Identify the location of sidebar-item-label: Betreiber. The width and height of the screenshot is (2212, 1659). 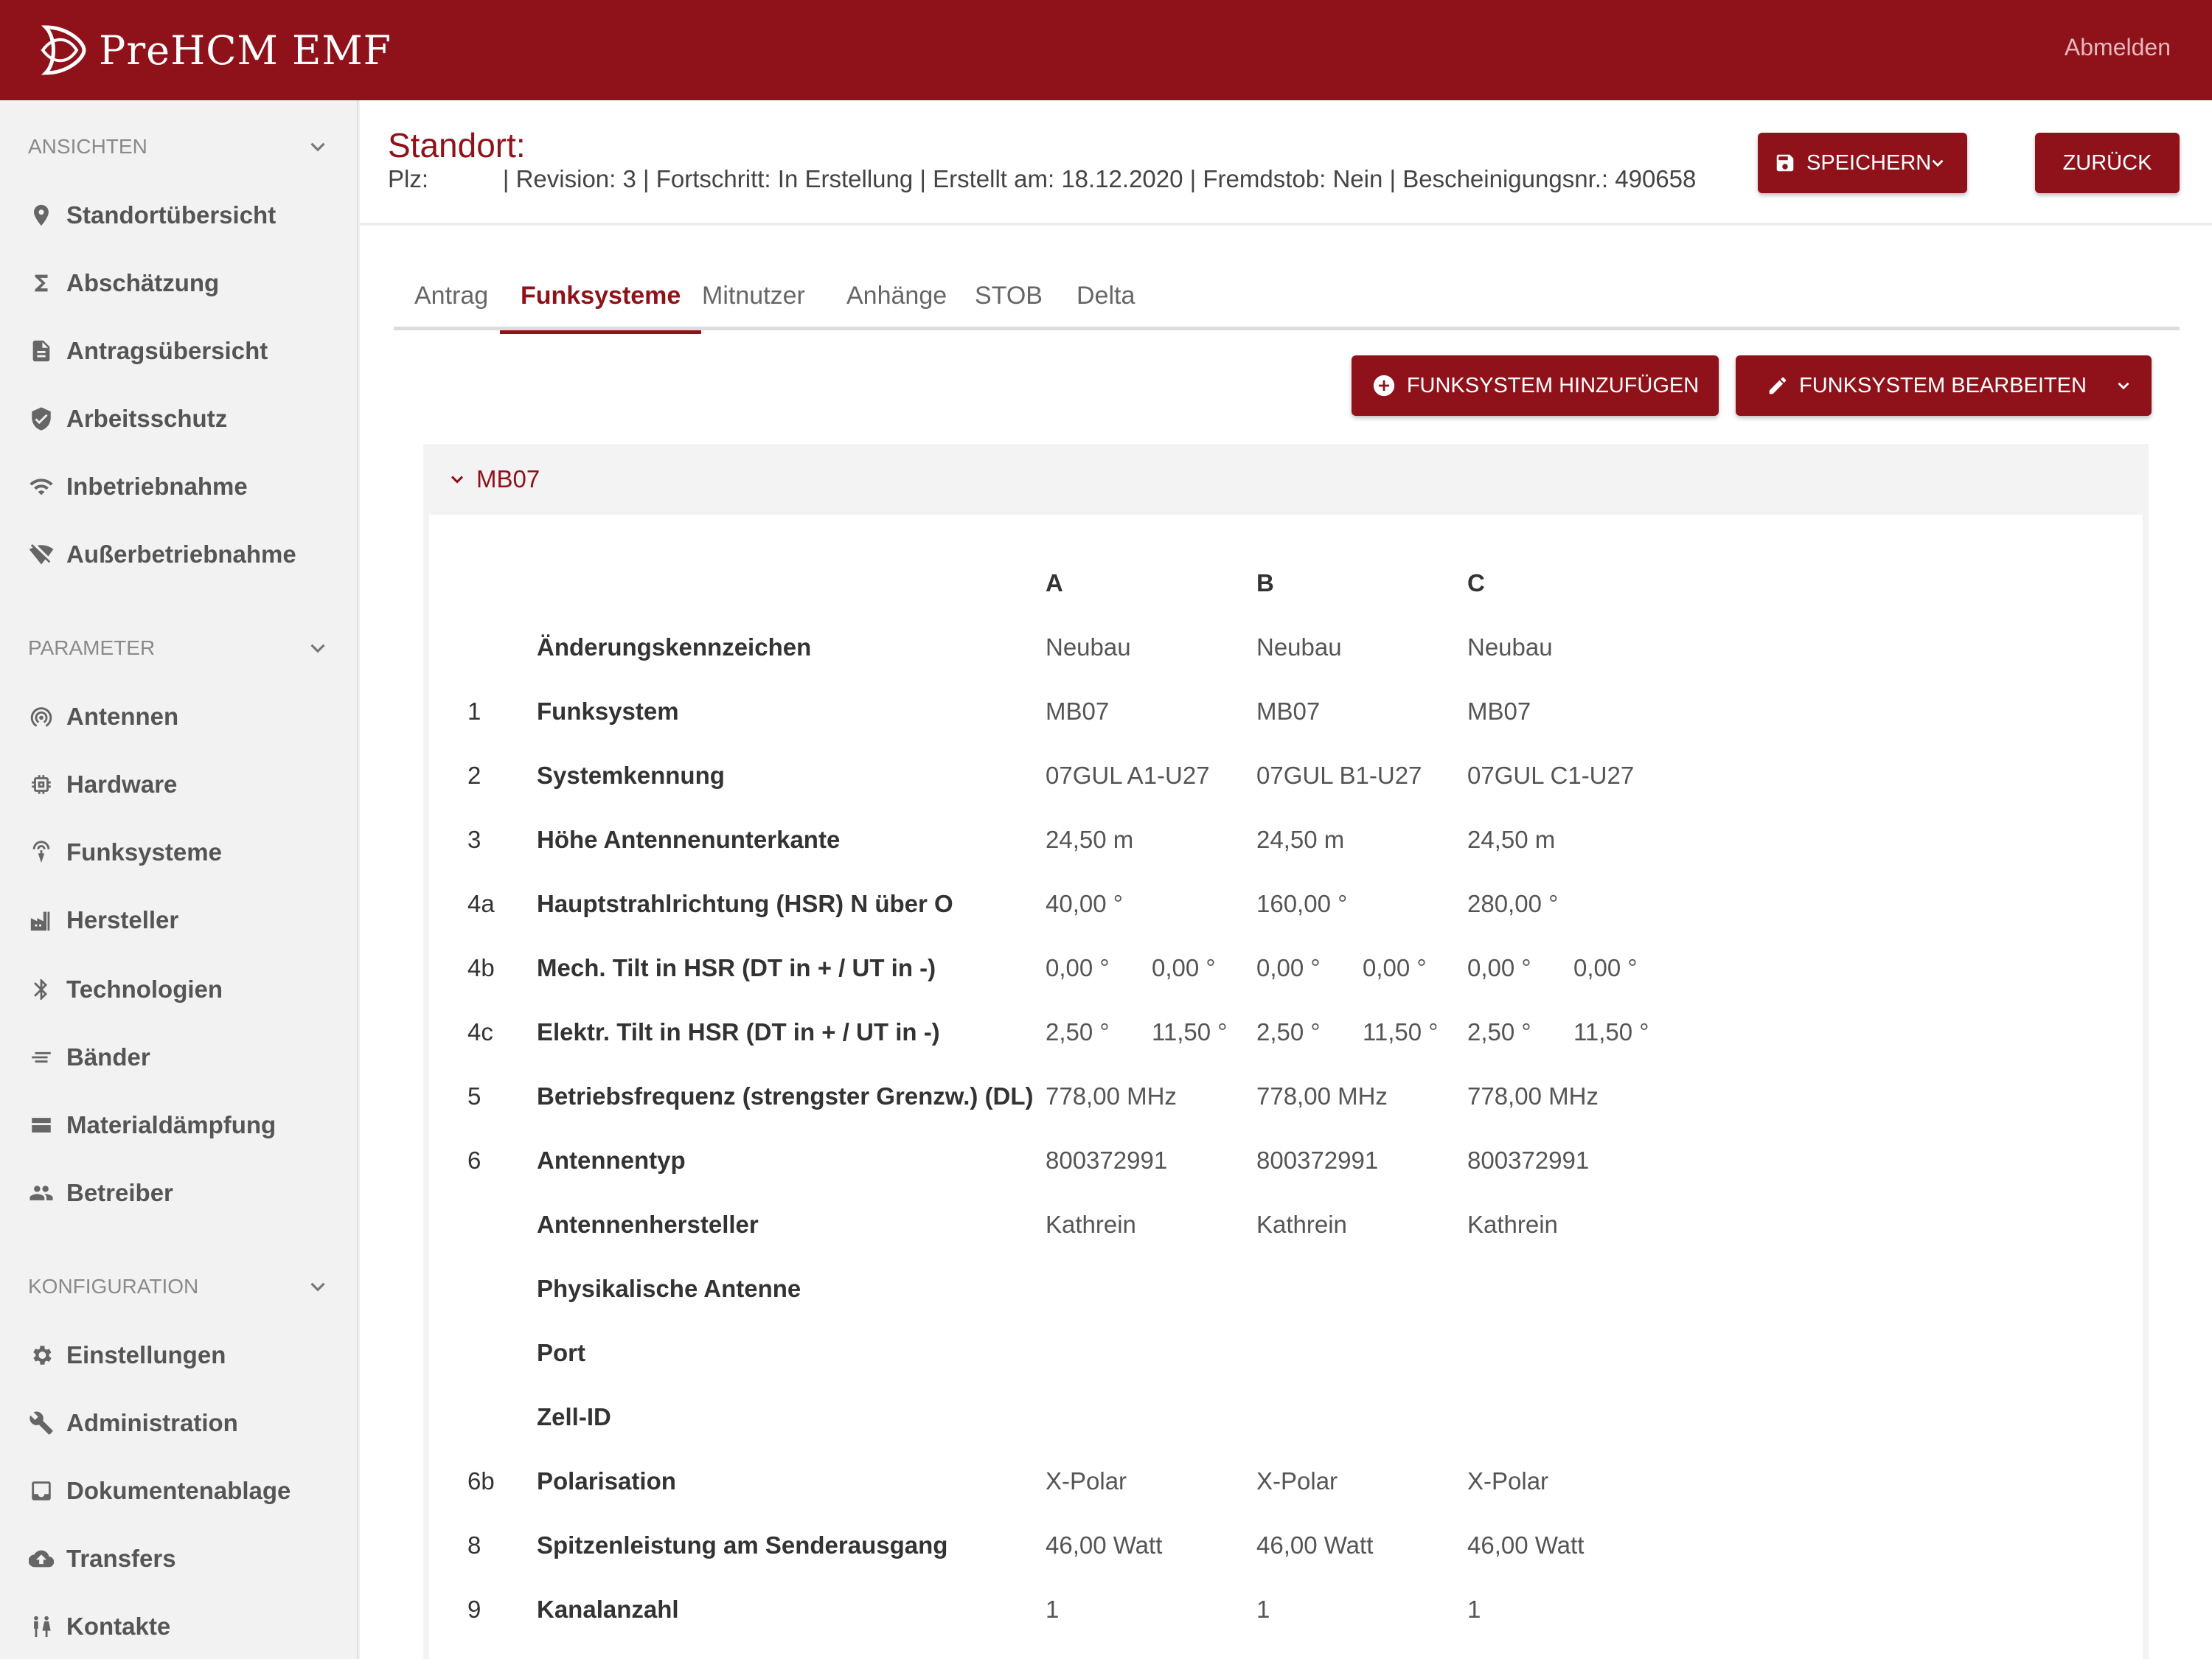
(119, 1192).